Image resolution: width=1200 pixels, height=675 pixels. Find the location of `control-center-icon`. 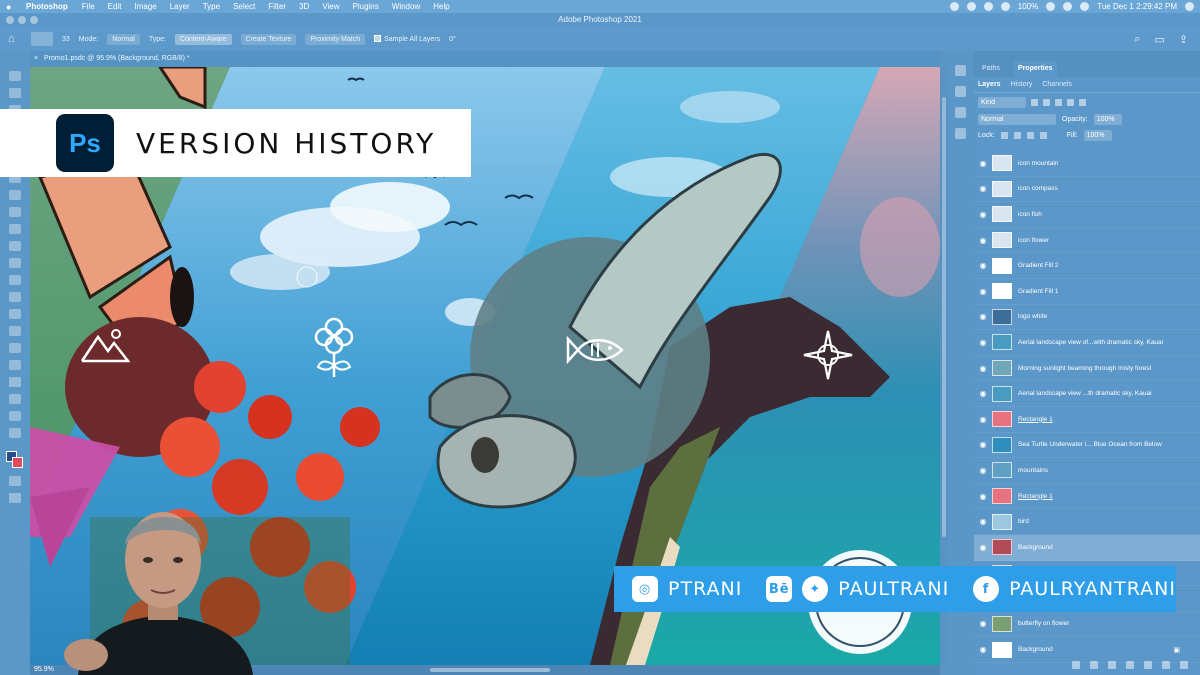

control-center-icon is located at coordinates (1189, 6).